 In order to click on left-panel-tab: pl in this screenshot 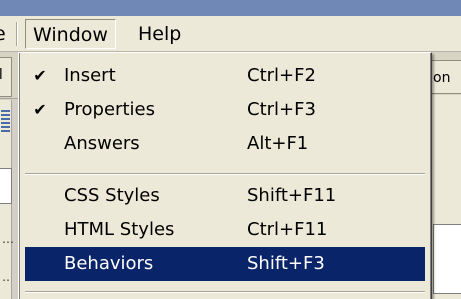, I will do `click(6, 77)`.